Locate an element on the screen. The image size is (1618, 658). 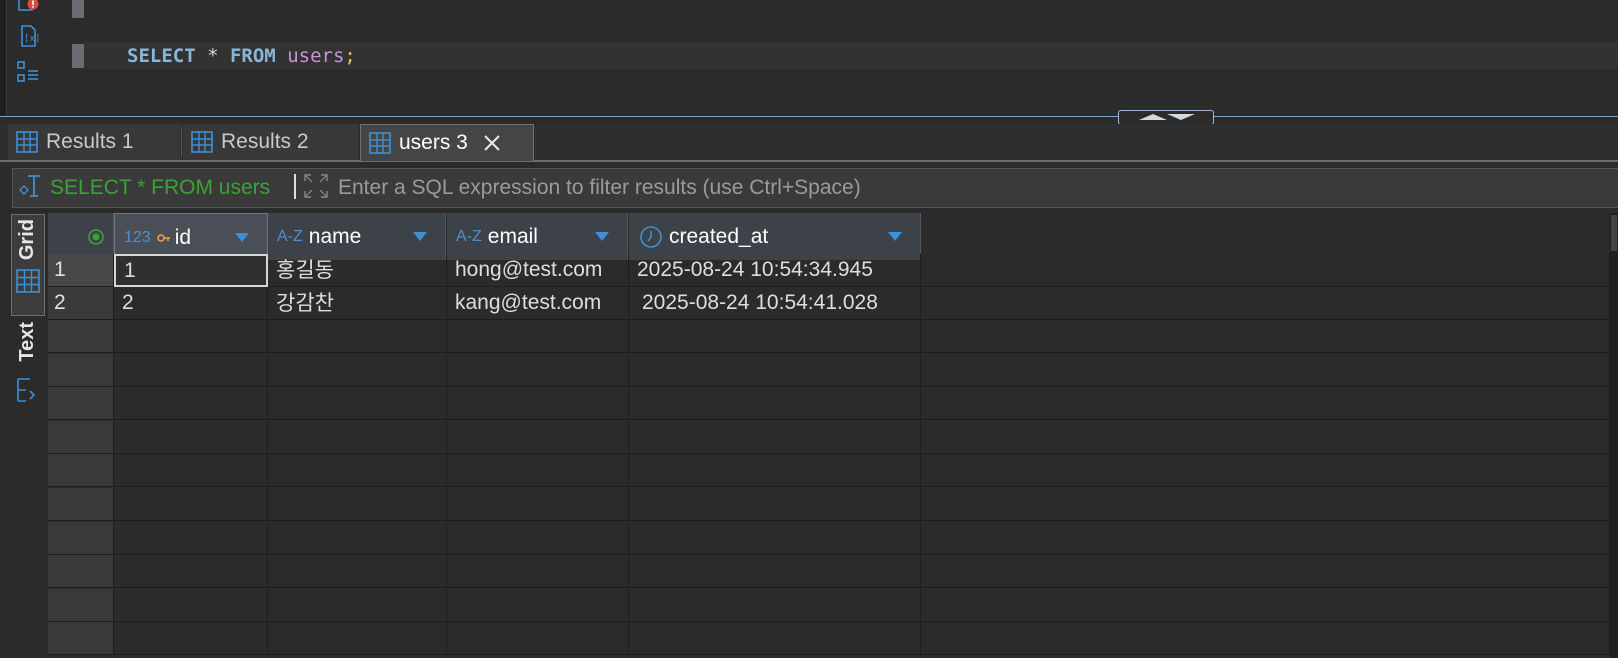
row-number: 1 is located at coordinates (81, 270).